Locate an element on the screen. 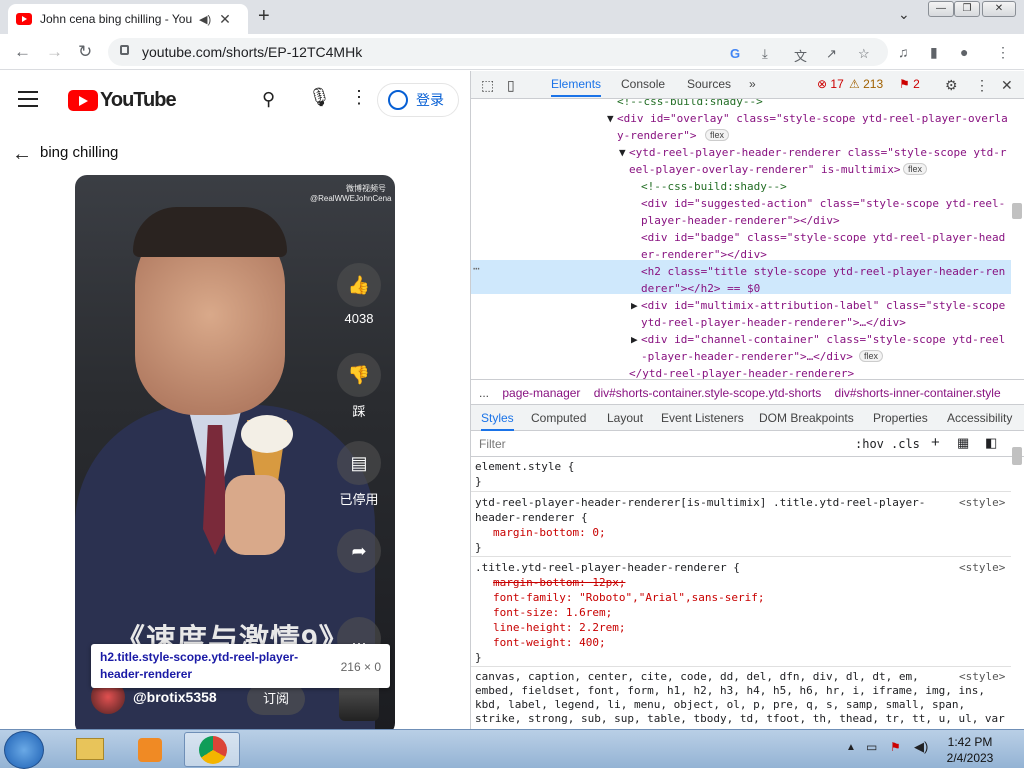 This screenshot has width=1024, height=769. tab-styles: Styles is located at coordinates (497, 421).